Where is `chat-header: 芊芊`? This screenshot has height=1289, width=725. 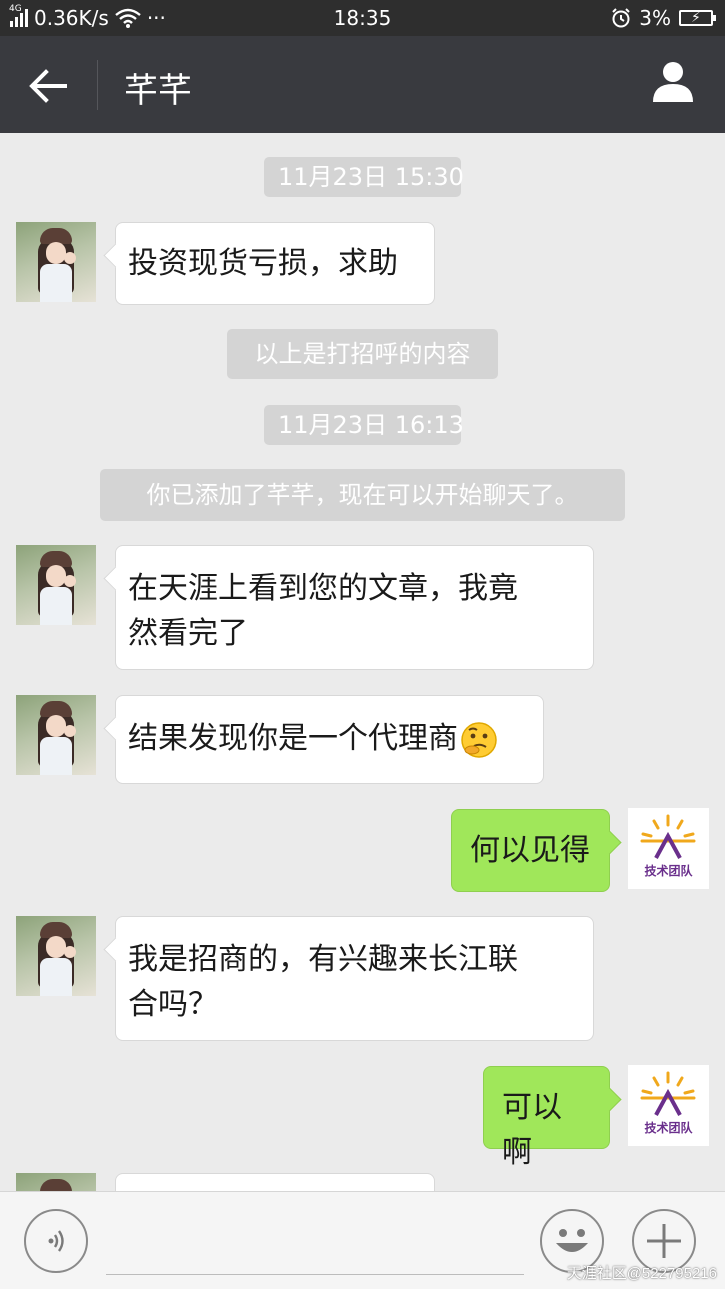
chat-header: 芊芊 is located at coordinates (362, 84).